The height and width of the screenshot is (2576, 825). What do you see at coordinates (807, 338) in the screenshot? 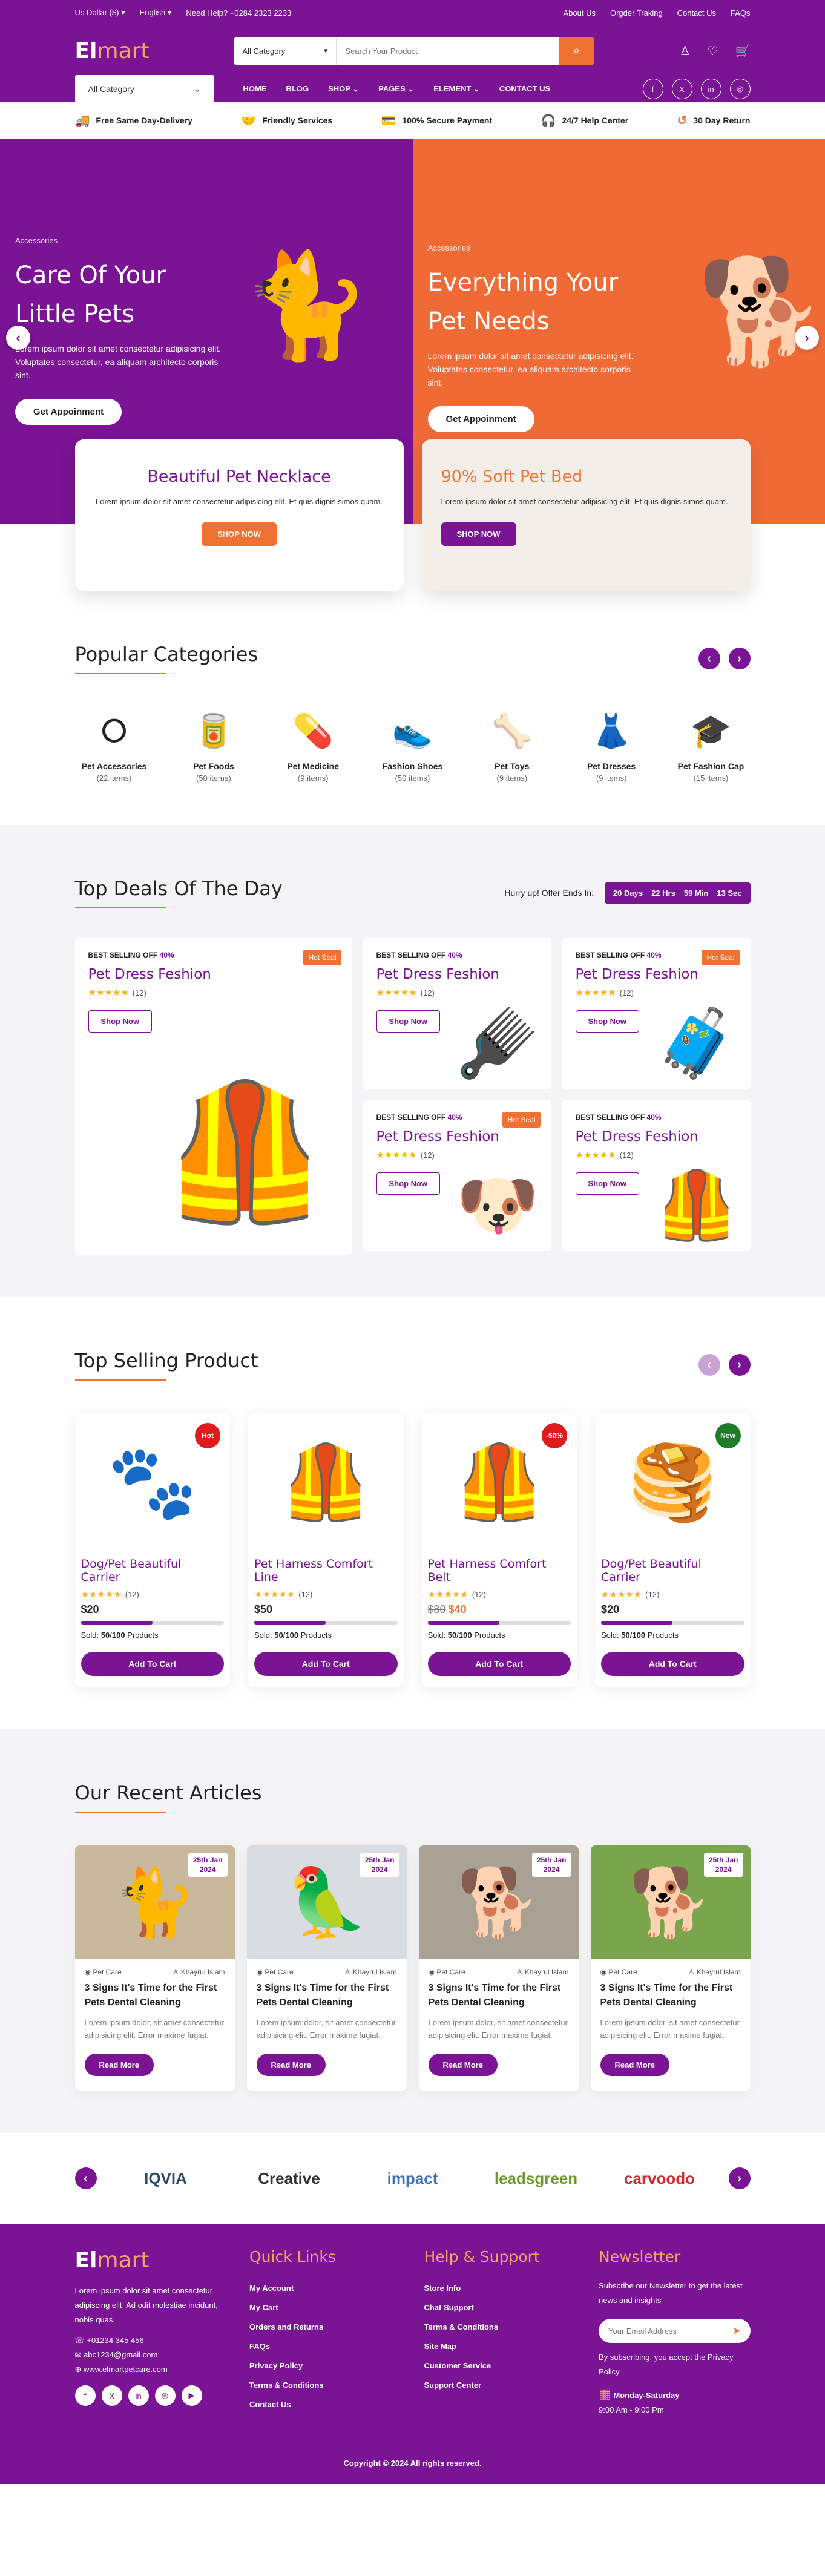
I see `next-slide-button: ›` at bounding box center [807, 338].